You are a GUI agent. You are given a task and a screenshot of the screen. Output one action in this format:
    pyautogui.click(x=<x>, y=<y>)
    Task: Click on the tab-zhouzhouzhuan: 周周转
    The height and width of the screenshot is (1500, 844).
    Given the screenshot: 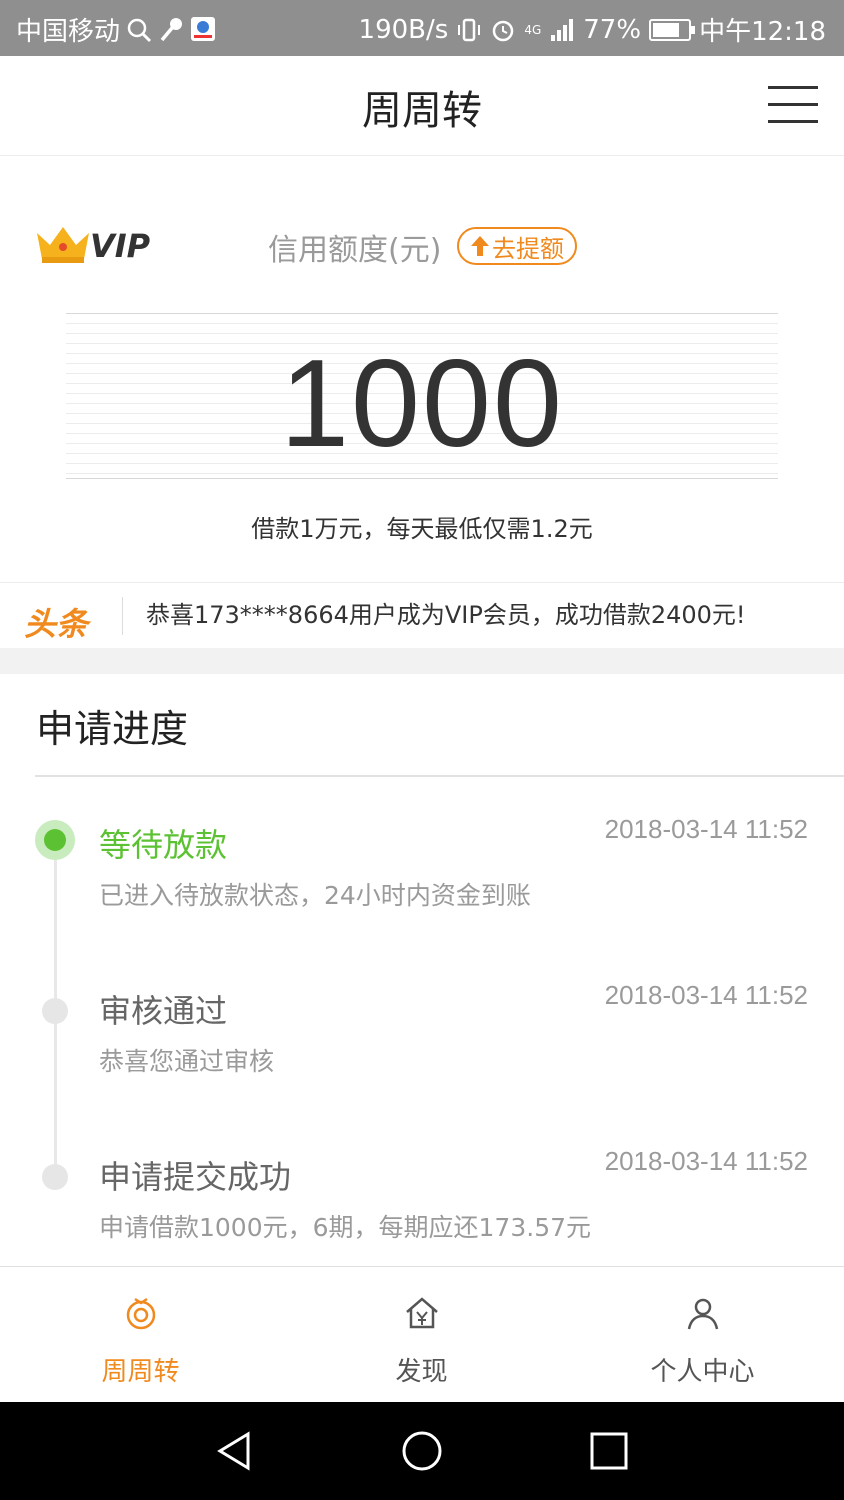 What is the action you would take?
    pyautogui.click(x=140, y=1335)
    